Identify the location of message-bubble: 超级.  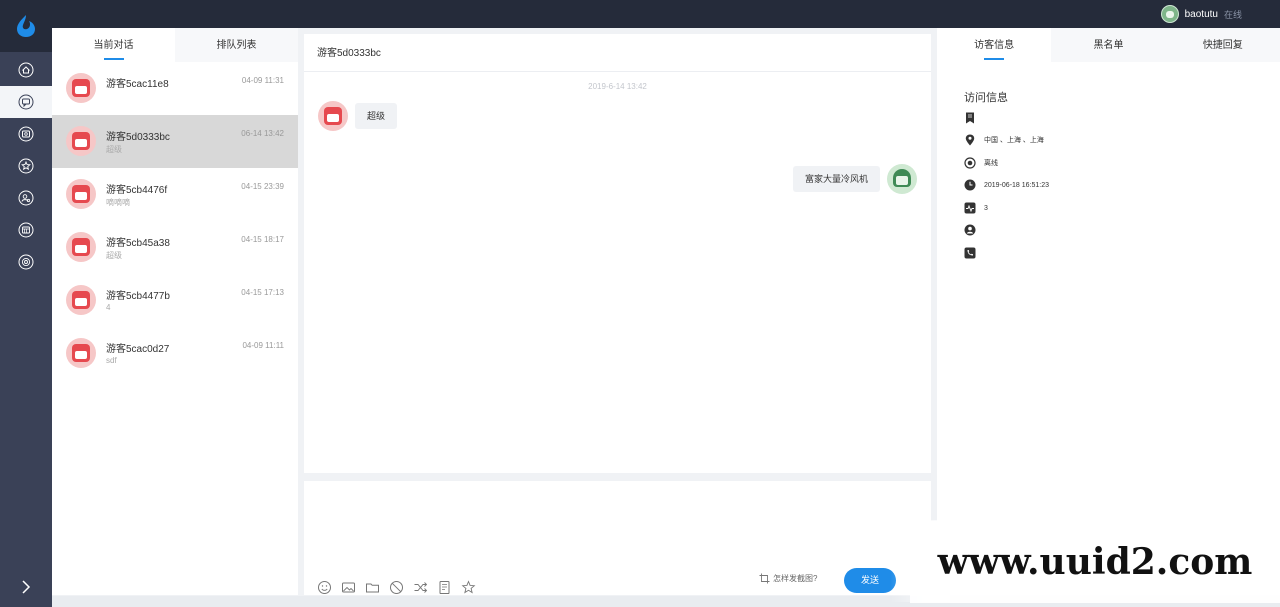
(376, 116).